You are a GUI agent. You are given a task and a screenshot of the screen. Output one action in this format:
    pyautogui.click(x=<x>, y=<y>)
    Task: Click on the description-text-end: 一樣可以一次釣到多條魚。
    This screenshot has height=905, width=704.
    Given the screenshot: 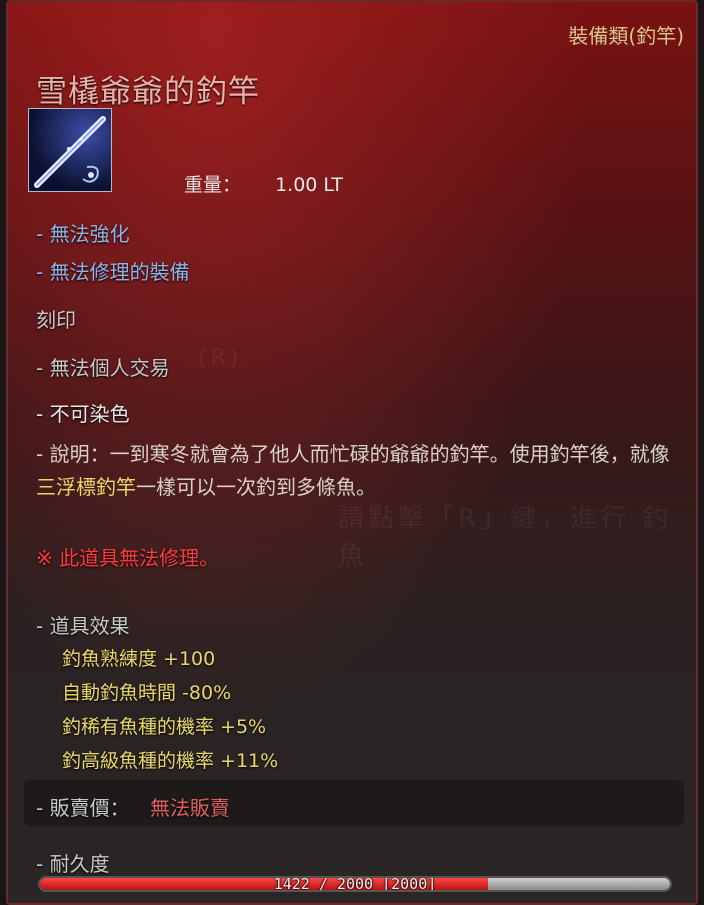 What is the action you would take?
    pyautogui.click(x=256, y=487)
    